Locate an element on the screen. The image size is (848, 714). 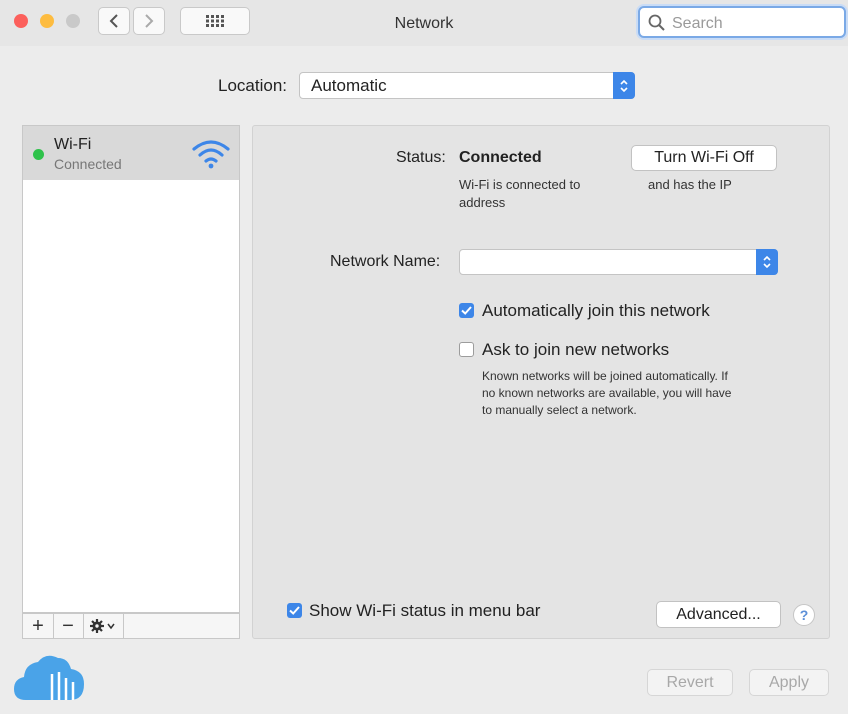
ask-join-checkbox is located at coordinates (466, 349).